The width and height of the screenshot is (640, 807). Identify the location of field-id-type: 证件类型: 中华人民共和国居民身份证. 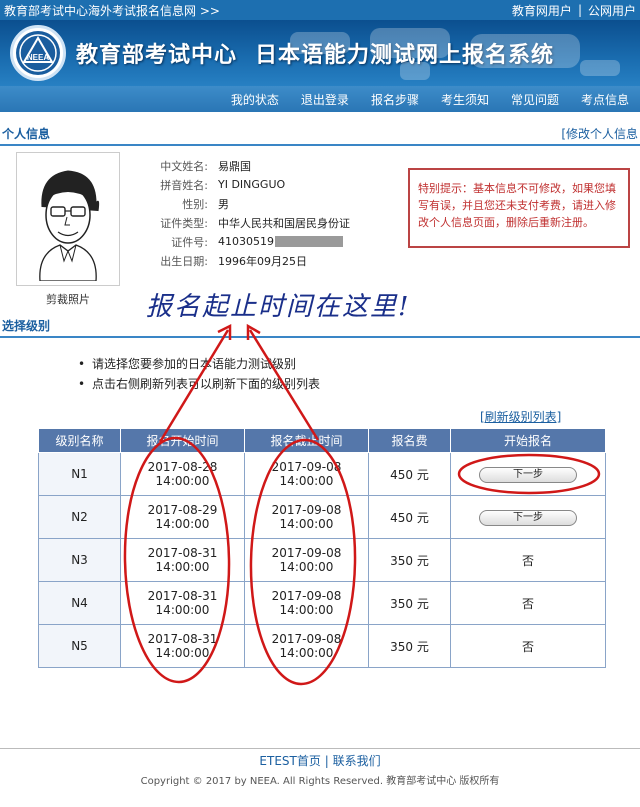
(241, 222).